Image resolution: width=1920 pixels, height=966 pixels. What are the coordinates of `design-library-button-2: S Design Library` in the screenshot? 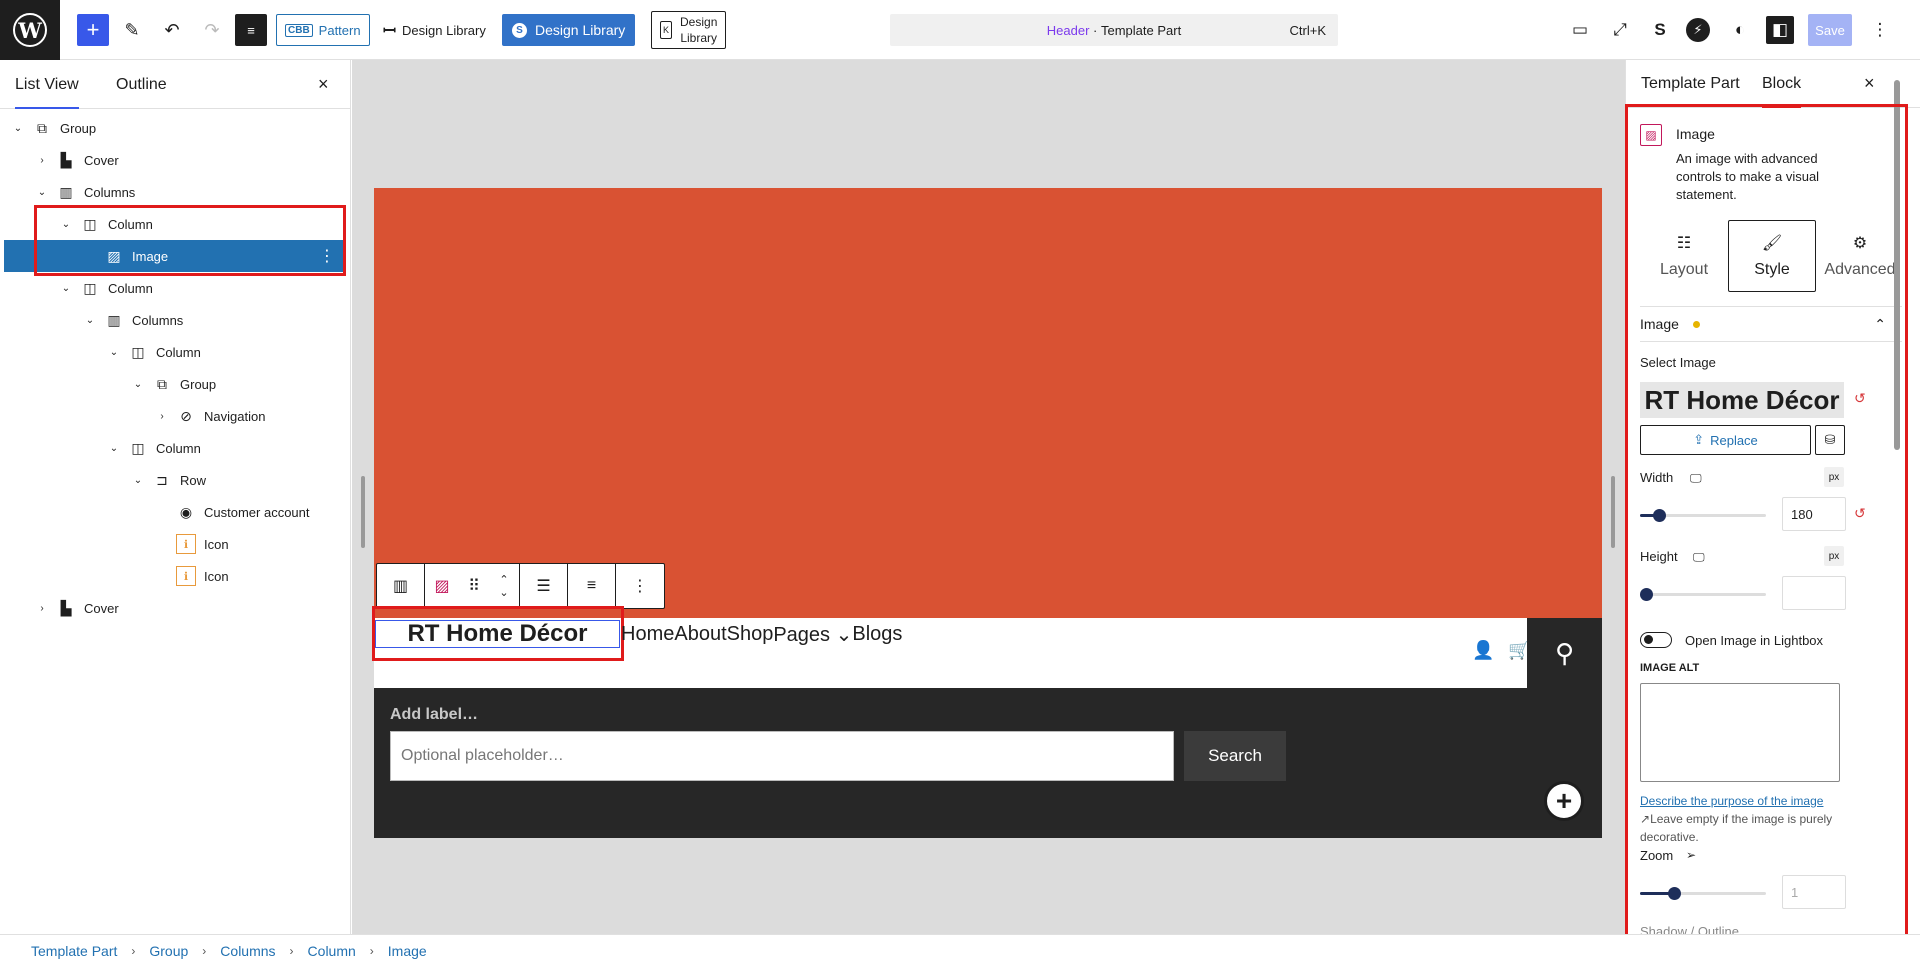 It's located at (569, 30).